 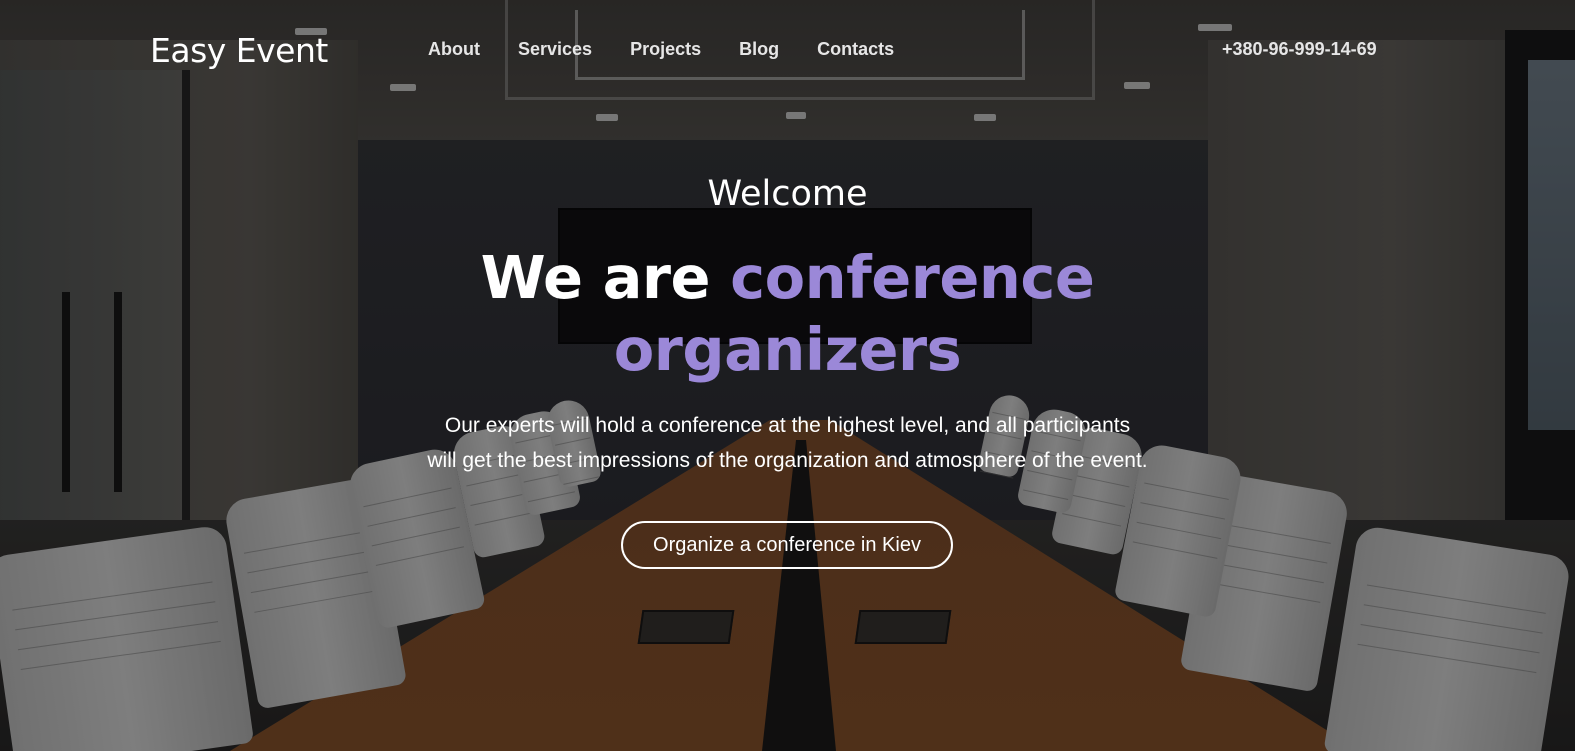 I want to click on nav-link-blog: Blog, so click(x=759, y=49).